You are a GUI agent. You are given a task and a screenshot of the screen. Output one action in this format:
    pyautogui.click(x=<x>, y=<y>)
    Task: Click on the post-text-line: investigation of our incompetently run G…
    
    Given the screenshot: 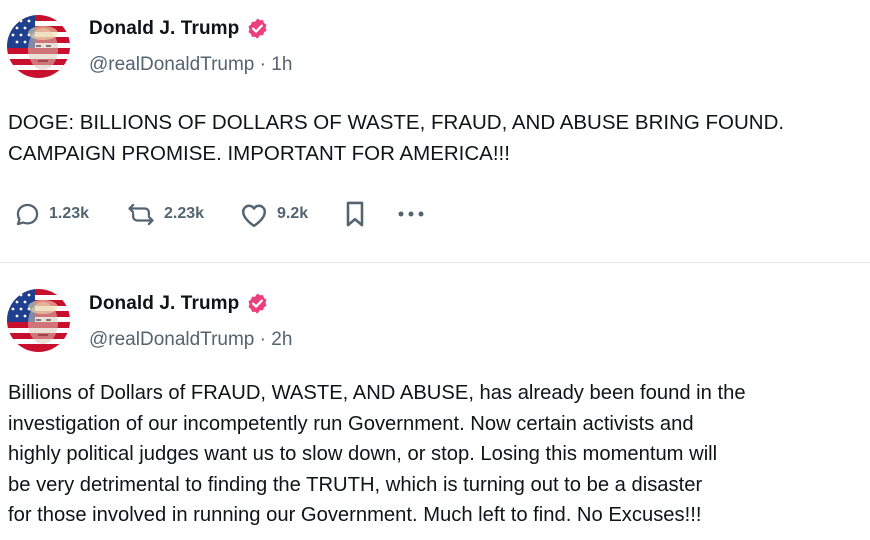 What is the action you would take?
    pyautogui.click(x=351, y=423)
    